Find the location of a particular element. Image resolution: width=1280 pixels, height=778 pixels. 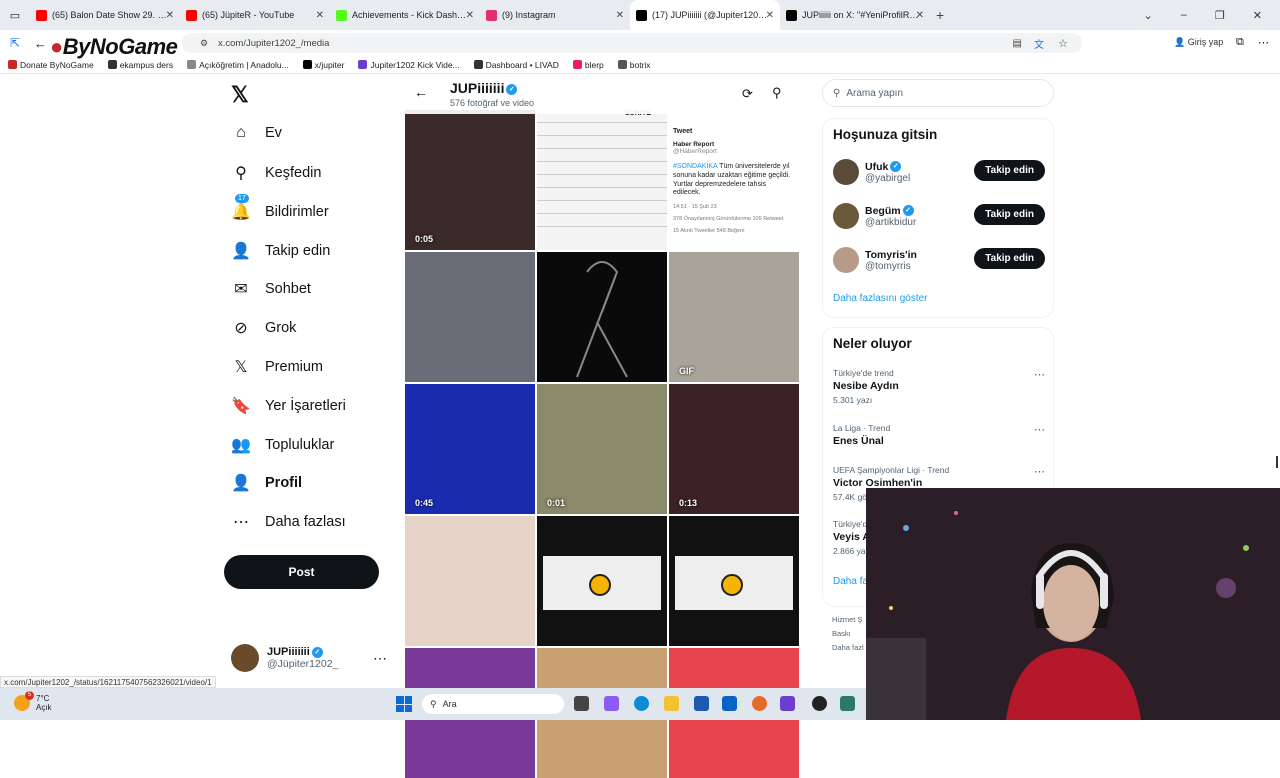

bookmark-item: ekampus ders is located at coordinates (140, 65).